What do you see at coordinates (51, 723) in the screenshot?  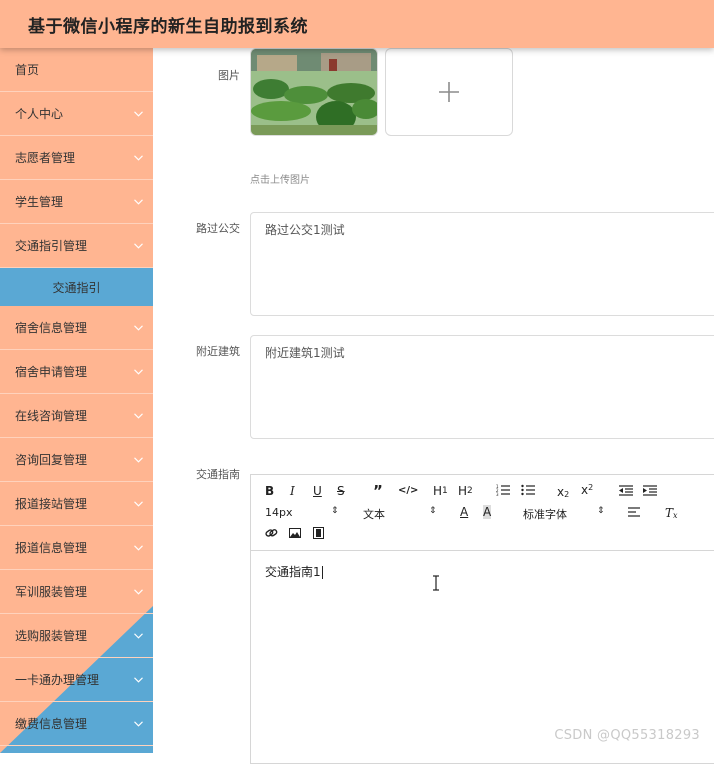 I see `sidebar-item-label: 缴费信息管理` at bounding box center [51, 723].